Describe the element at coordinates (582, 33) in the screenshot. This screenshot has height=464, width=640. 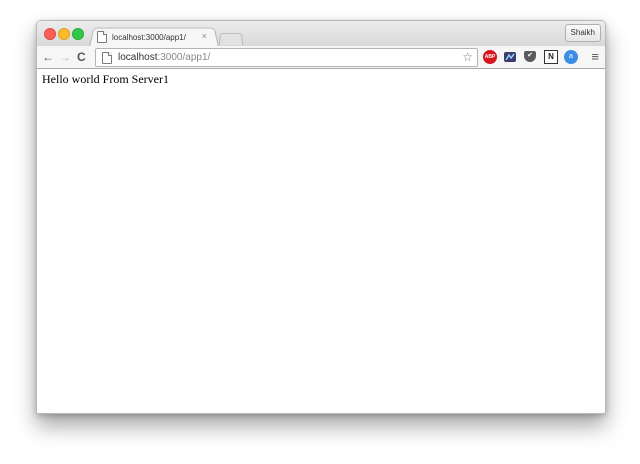
I see `profile-button: Shaikh` at that location.